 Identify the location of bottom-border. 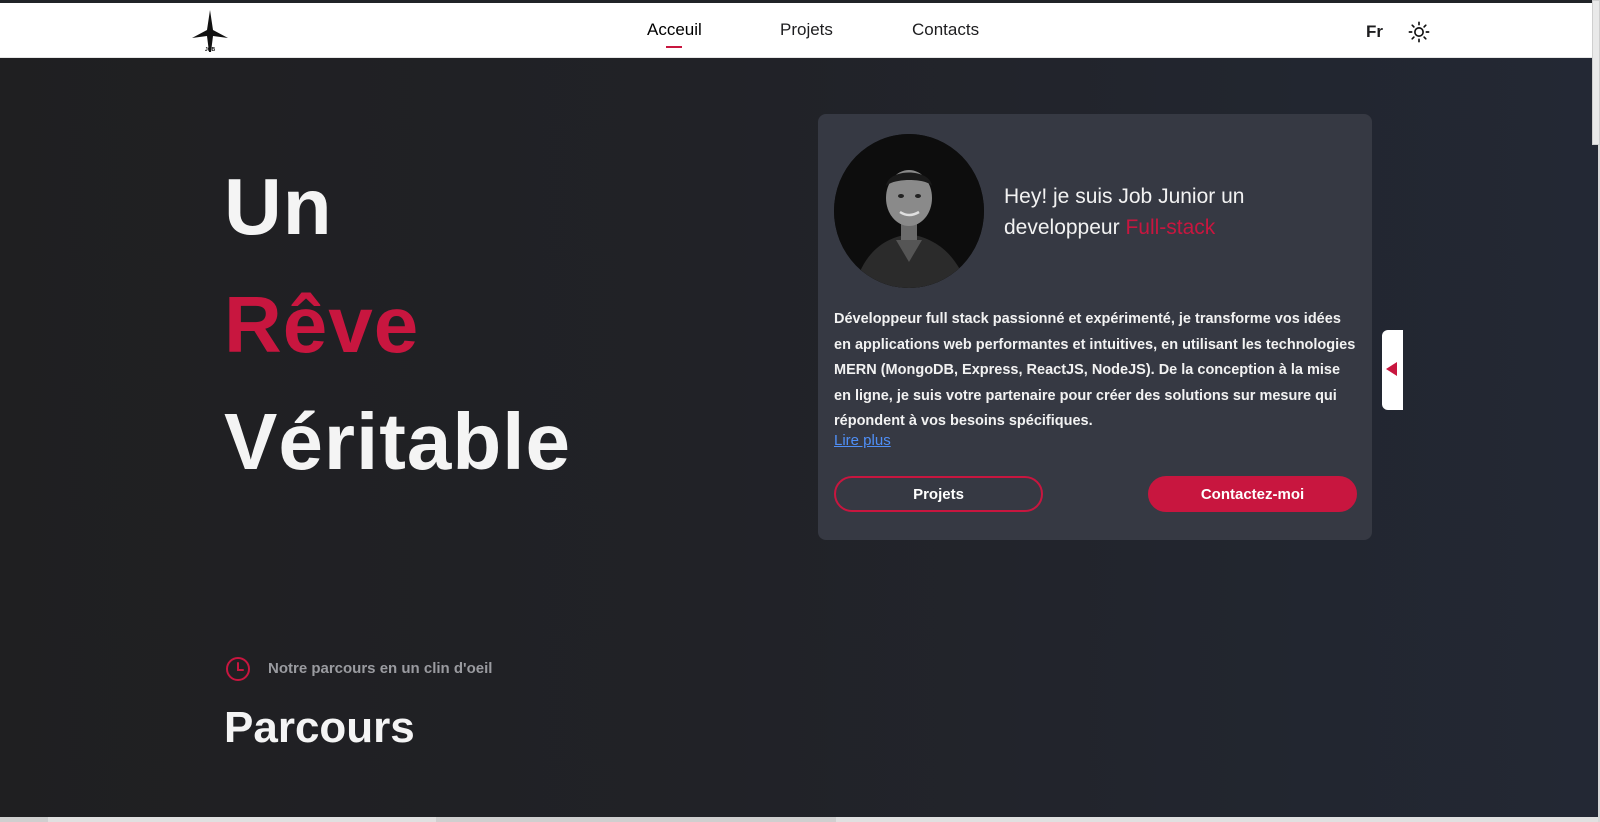
(799, 819).